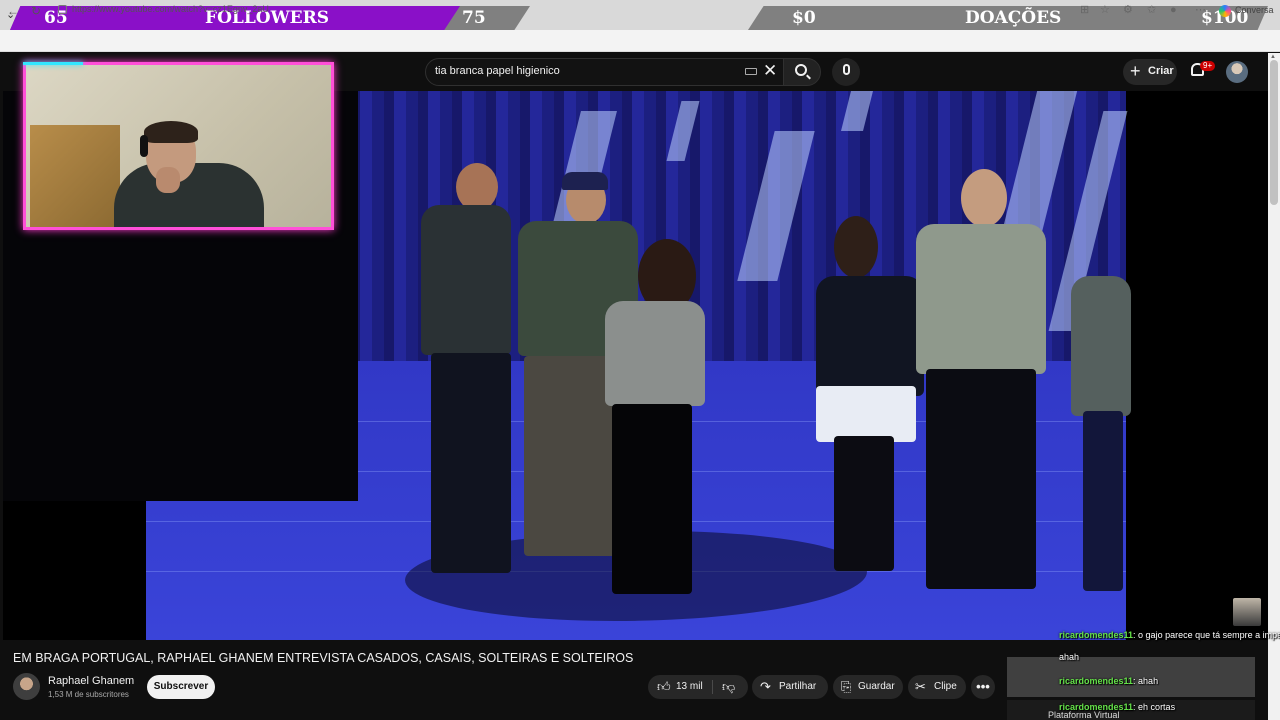  I want to click on clip-button: ✂ Clipe, so click(937, 687).